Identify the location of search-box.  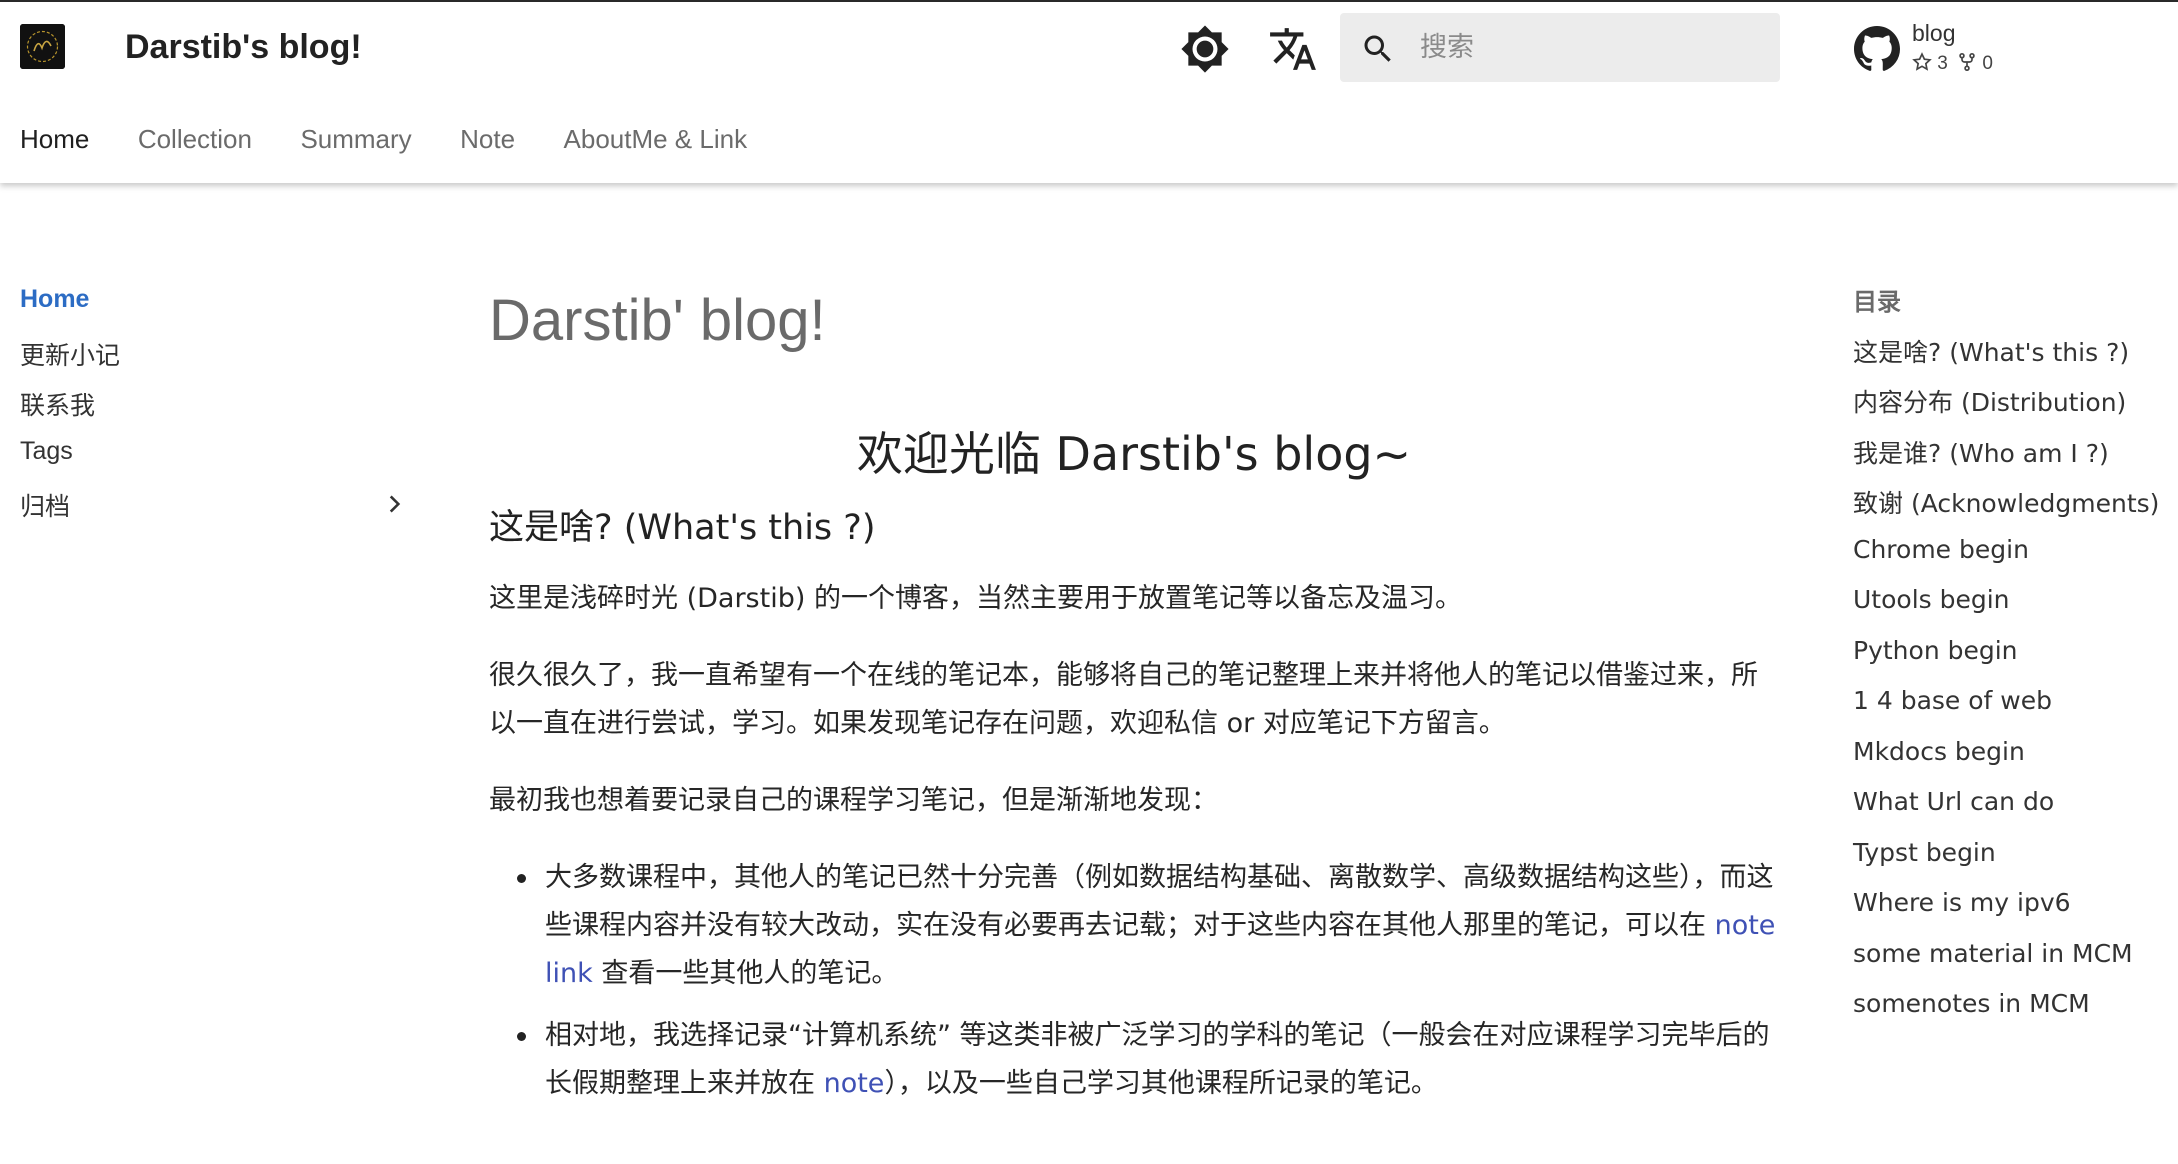
(1560, 47).